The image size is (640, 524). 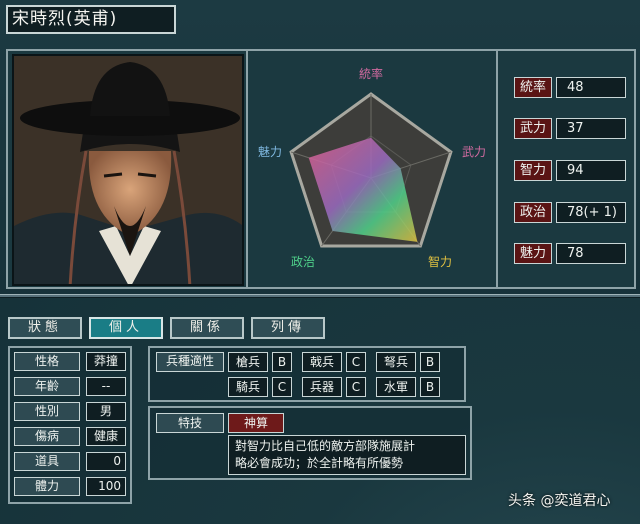 What do you see at coordinates (106, 386) in the screenshot?
I see `personal-value-age: --` at bounding box center [106, 386].